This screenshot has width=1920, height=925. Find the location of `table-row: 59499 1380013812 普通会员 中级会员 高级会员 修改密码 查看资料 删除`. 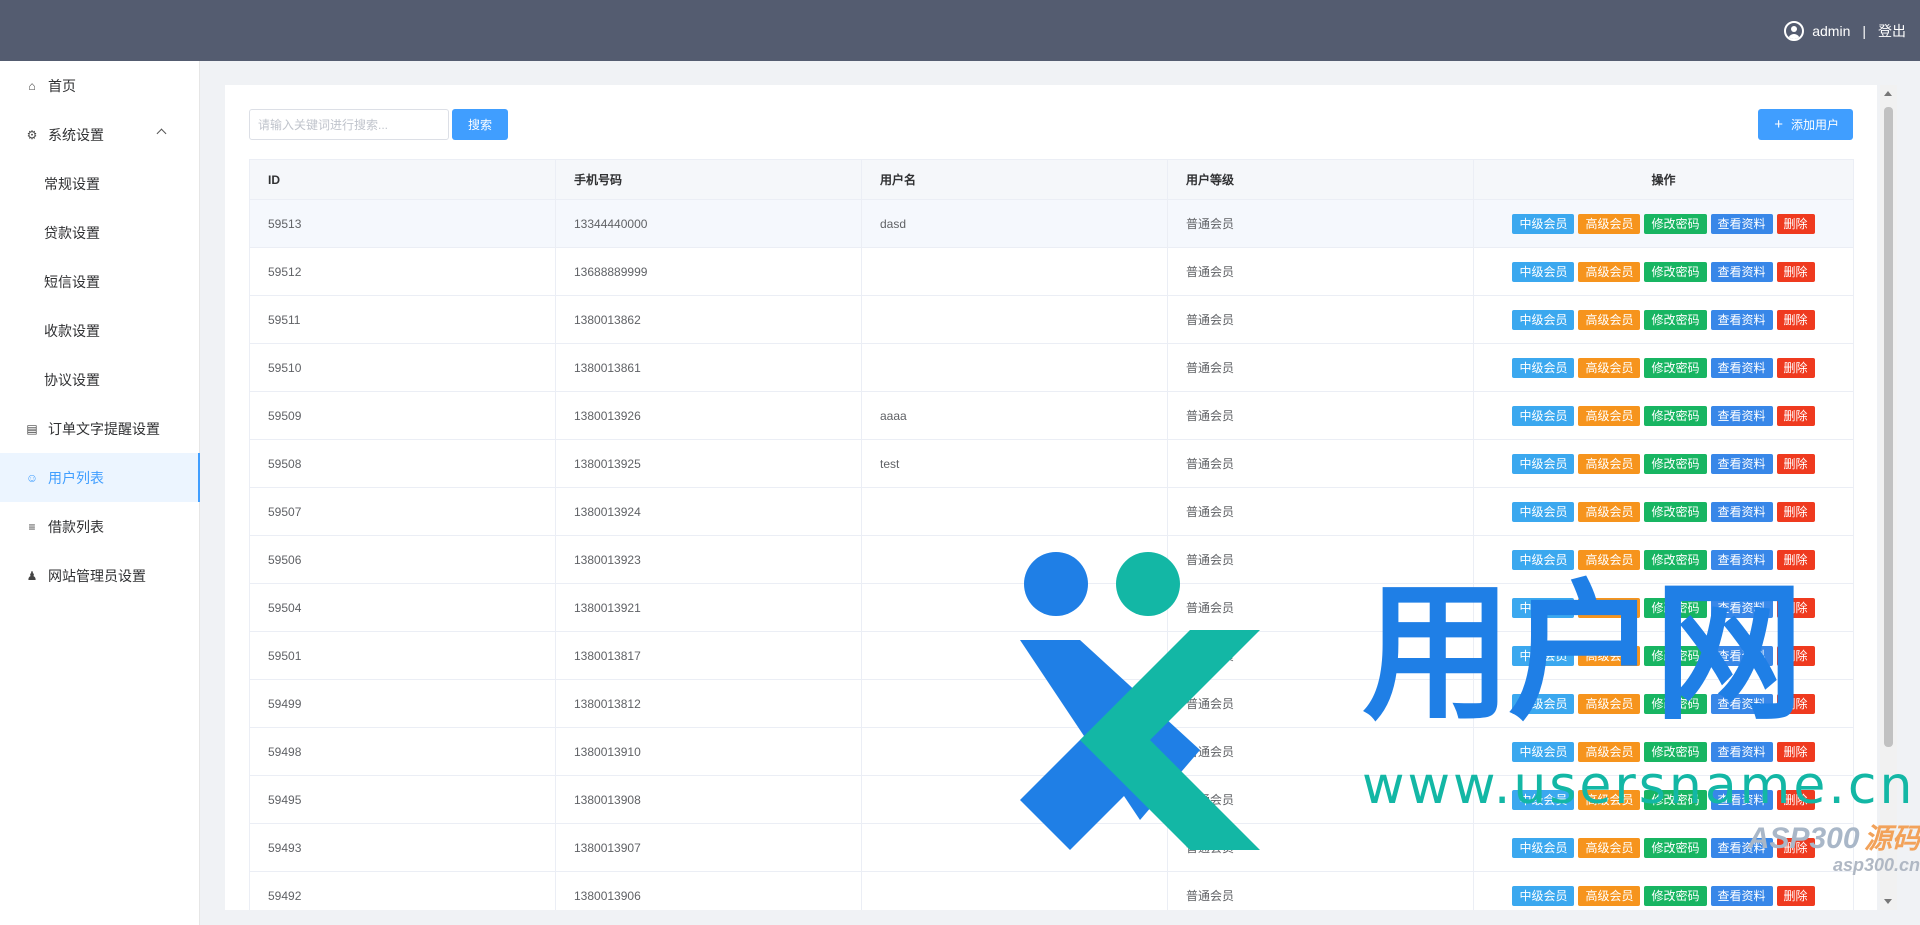

table-row: 59499 1380013812 普通会员 中级会员 高级会员 修改密码 查看资料 删除 is located at coordinates (1051, 703).